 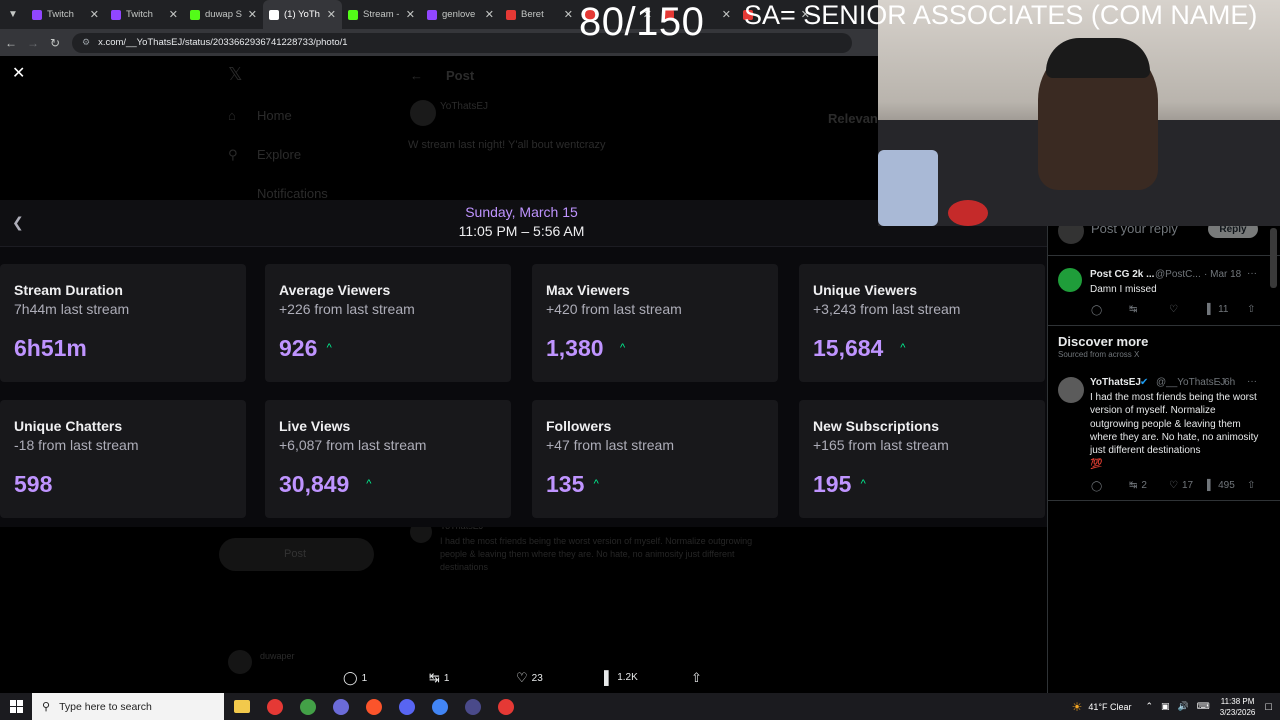 I want to click on stat-change: 7h44m last stream, so click(x=72, y=309).